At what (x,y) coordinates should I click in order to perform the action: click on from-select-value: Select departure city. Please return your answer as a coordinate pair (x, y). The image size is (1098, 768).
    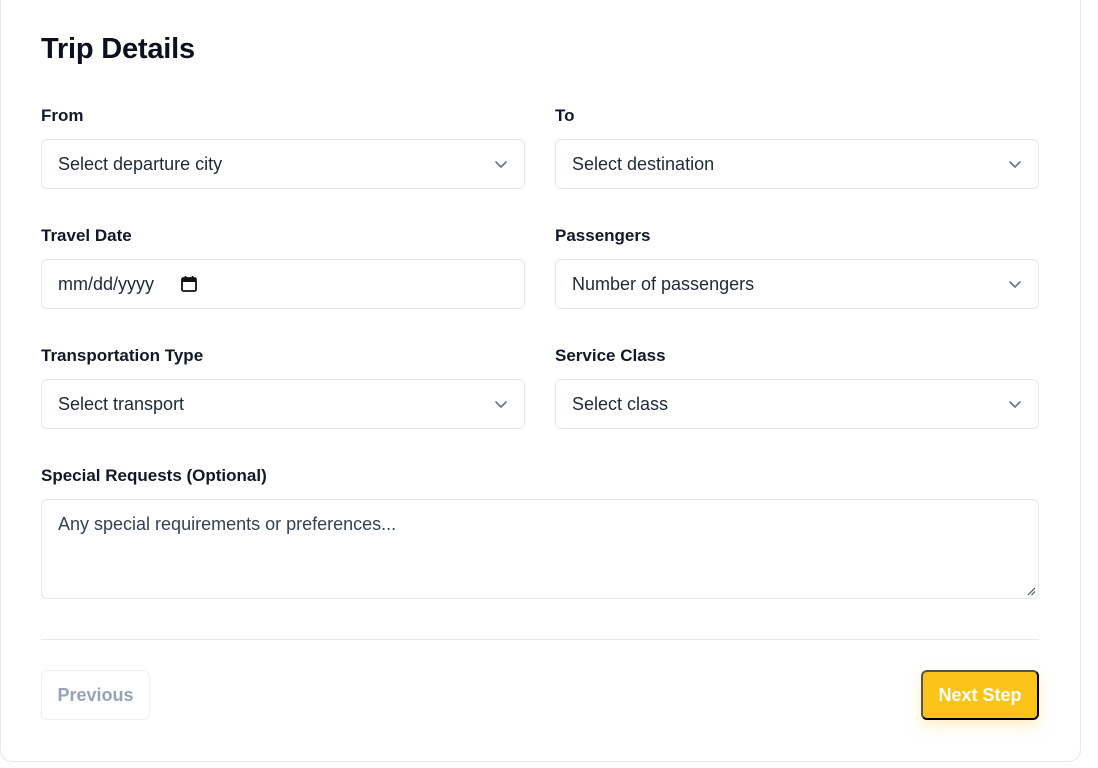
    Looking at the image, I should click on (140, 163).